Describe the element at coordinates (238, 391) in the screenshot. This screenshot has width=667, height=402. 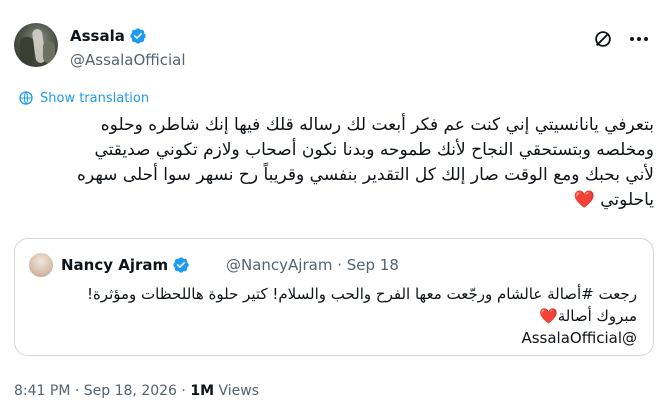
I see `views-label: Views` at that location.